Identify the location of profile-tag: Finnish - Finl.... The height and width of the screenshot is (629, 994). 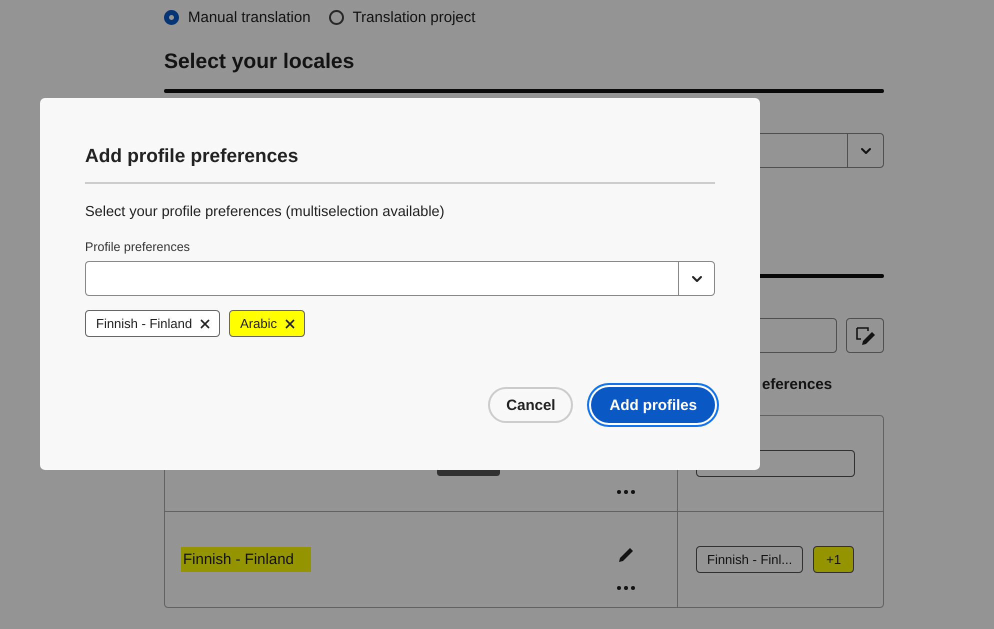
(750, 559).